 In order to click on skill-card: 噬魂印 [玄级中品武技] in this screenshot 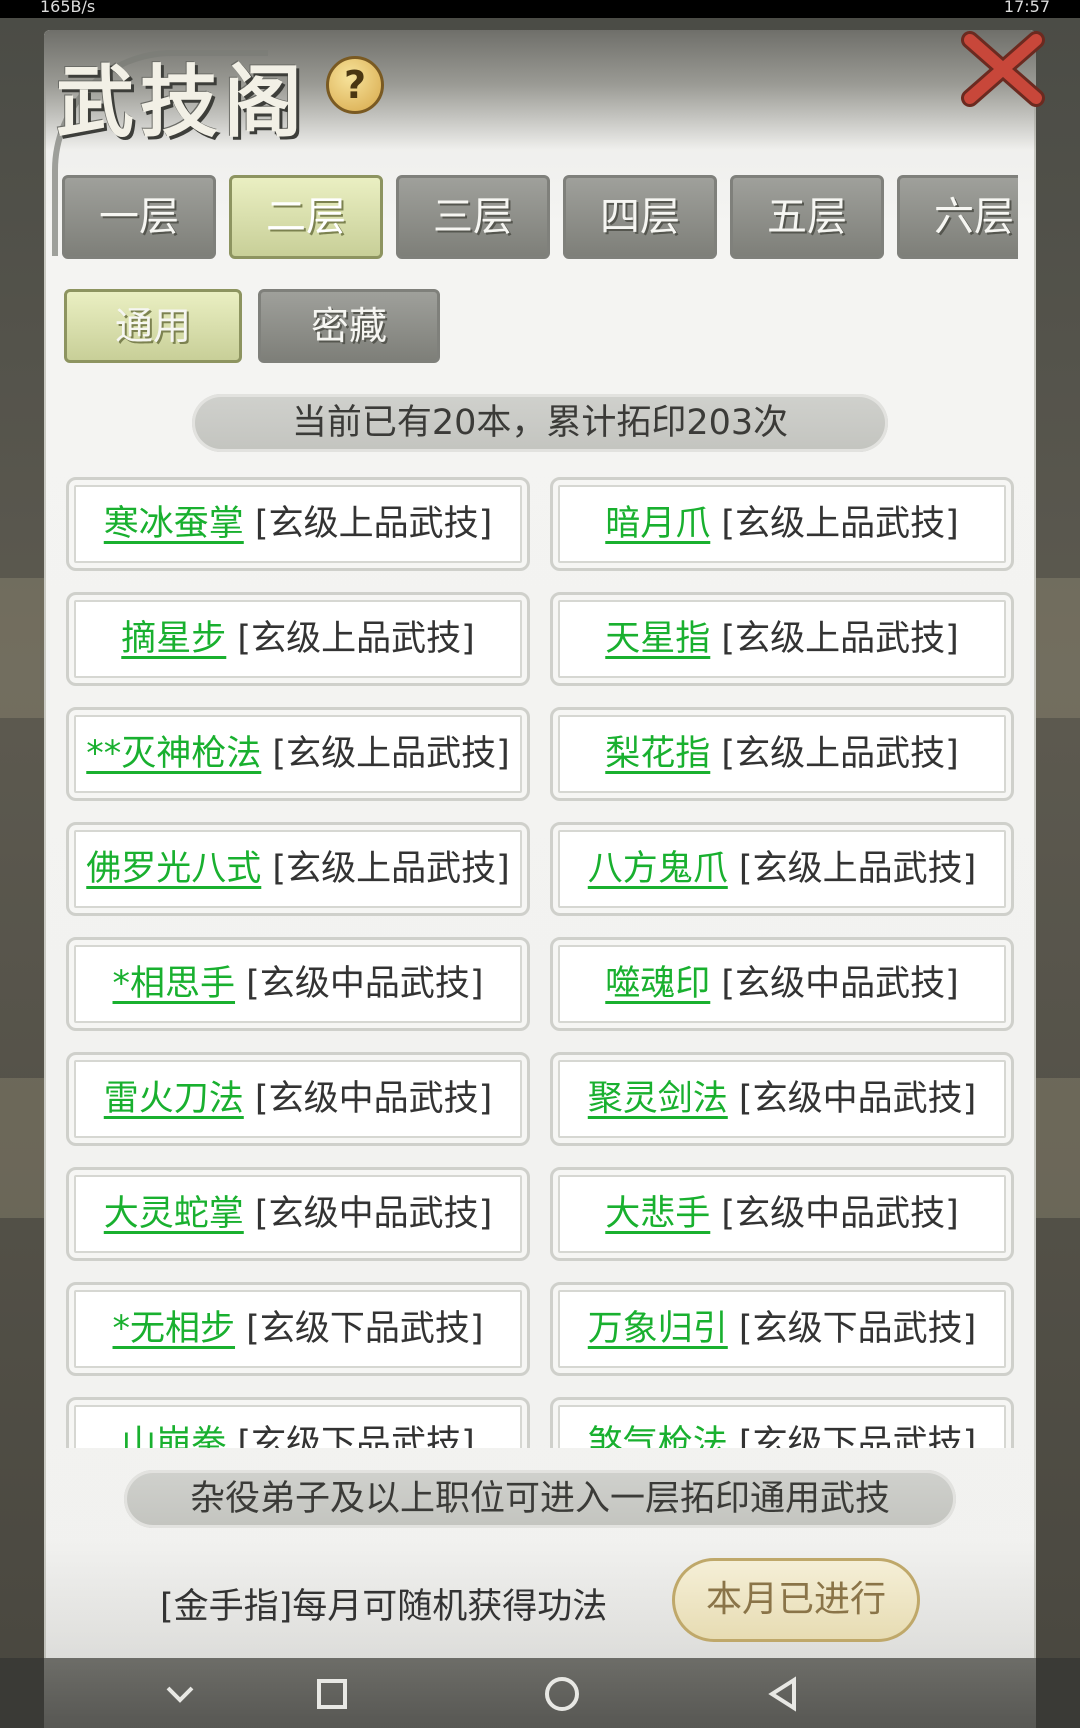, I will do `click(782, 984)`.